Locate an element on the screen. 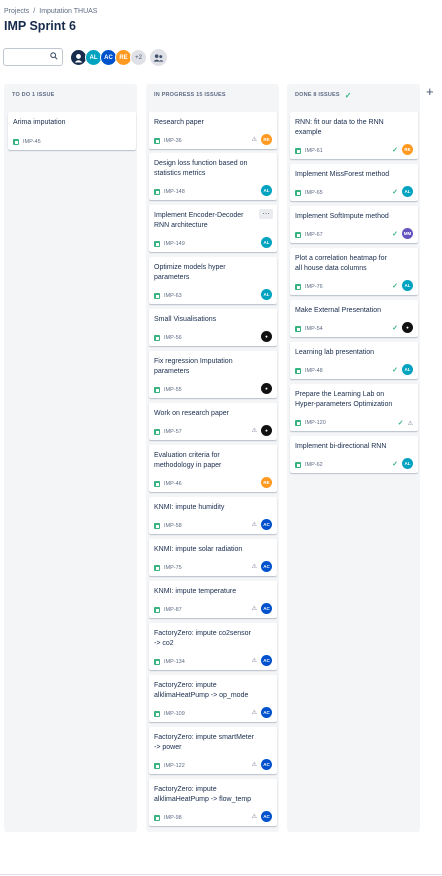  search-input is located at coordinates (29, 60).